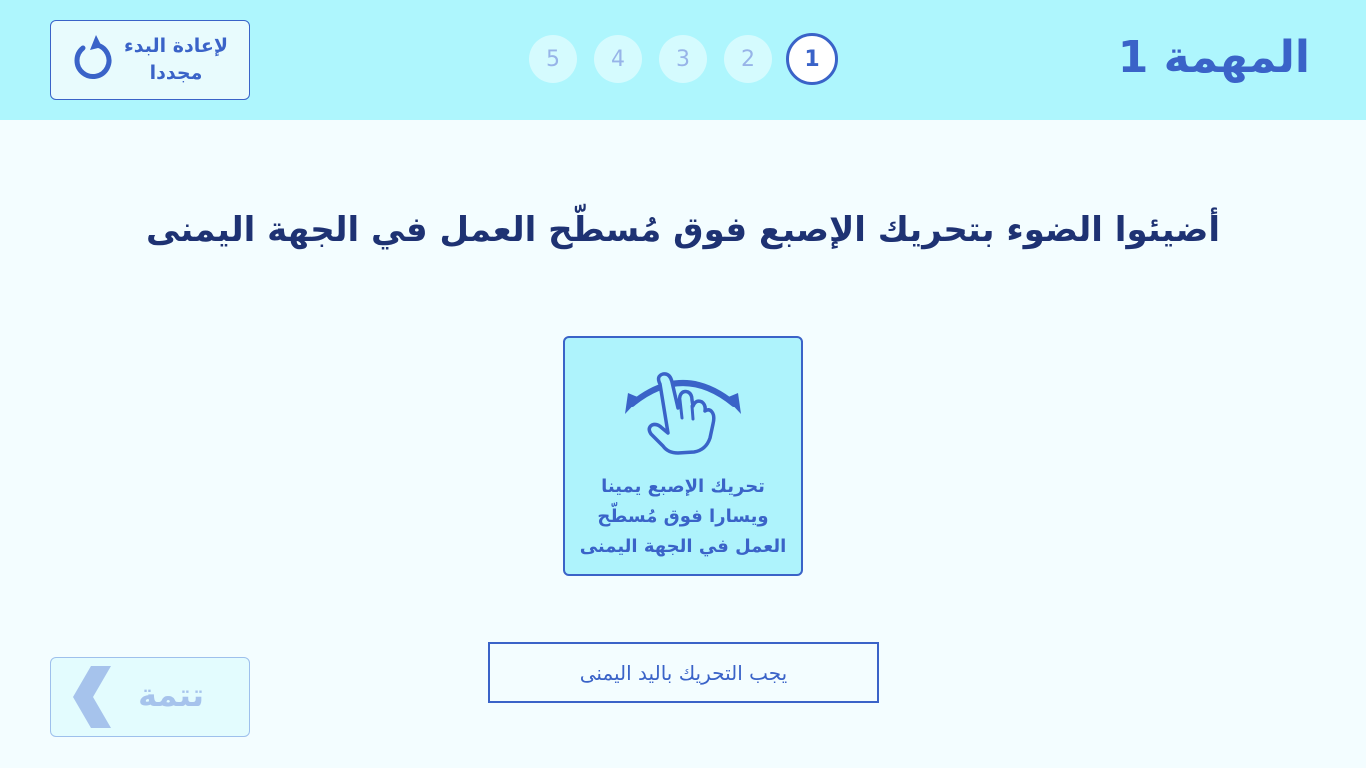  I want to click on restart-icon, so click(91, 60).